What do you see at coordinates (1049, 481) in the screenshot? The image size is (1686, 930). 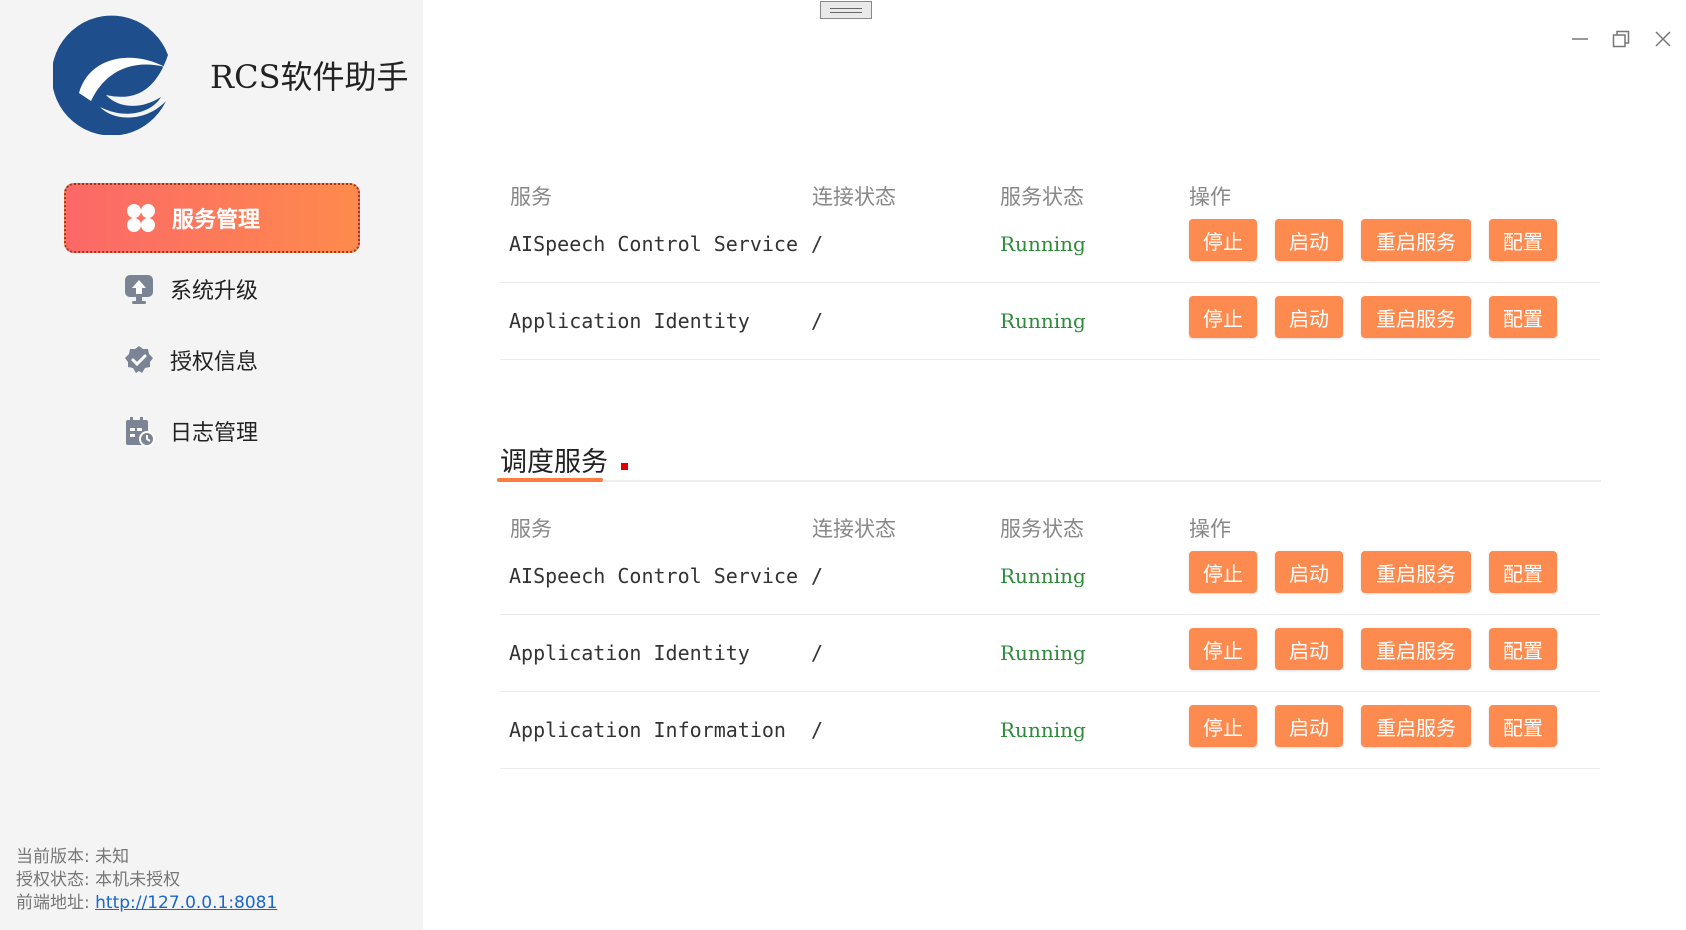 I see `section-divider` at bounding box center [1049, 481].